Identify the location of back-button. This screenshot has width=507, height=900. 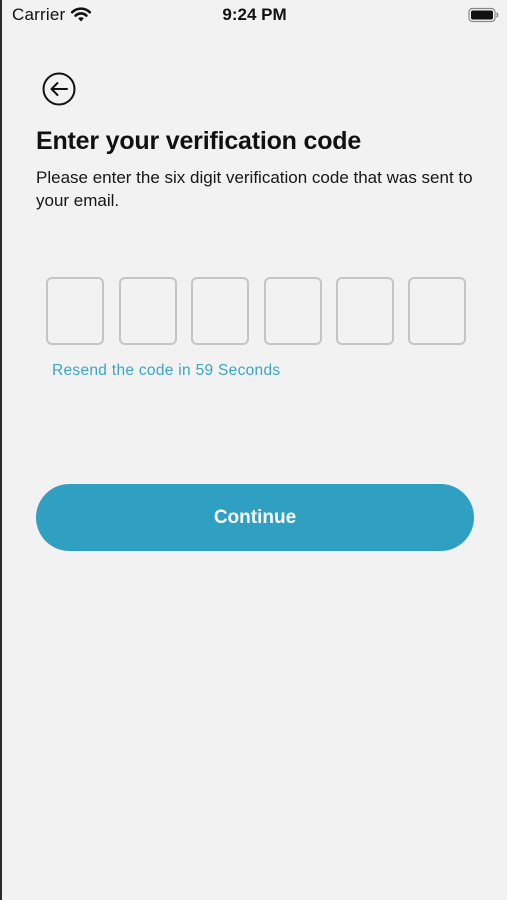
(59, 89).